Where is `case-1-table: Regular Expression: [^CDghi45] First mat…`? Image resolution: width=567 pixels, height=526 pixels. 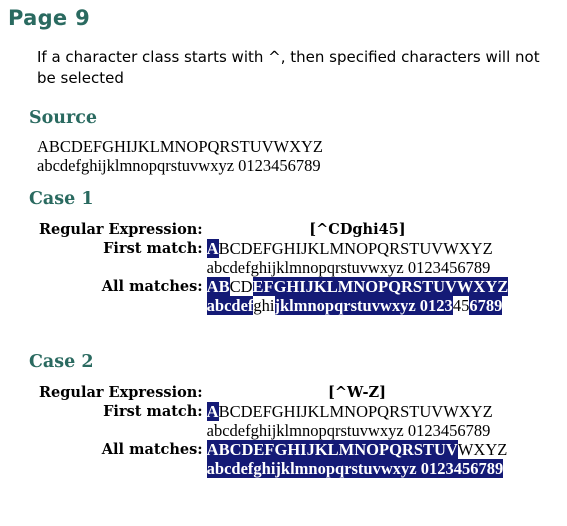 case-1-table: Regular Expression: [^CDghi45] First mat… is located at coordinates (274, 267).